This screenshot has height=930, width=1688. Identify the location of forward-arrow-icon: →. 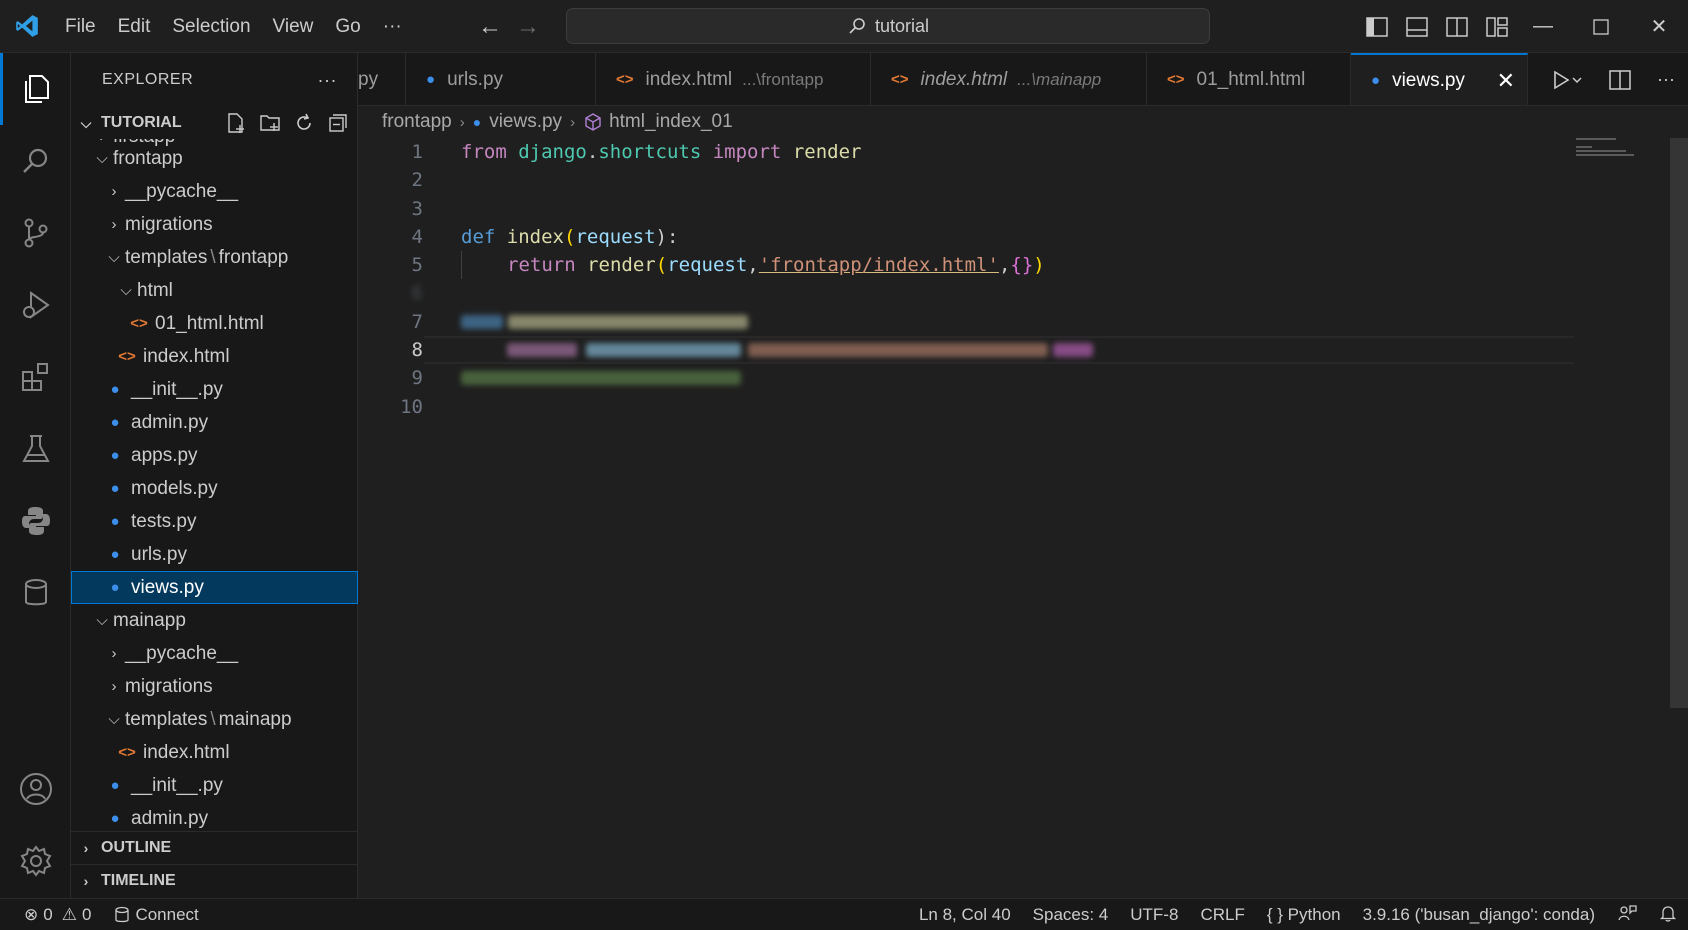
(528, 27).